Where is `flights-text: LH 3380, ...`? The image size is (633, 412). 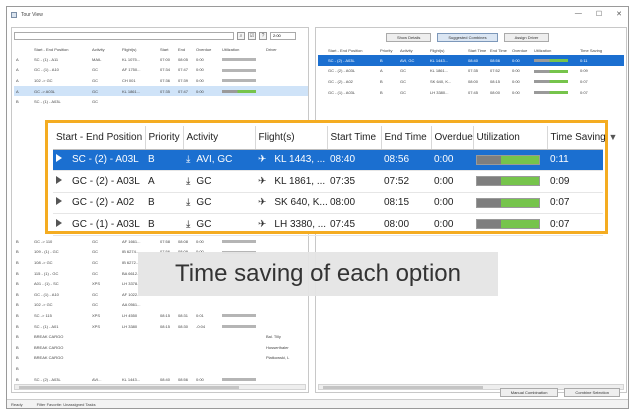 flights-text: LH 3380, ... is located at coordinates (300, 224).